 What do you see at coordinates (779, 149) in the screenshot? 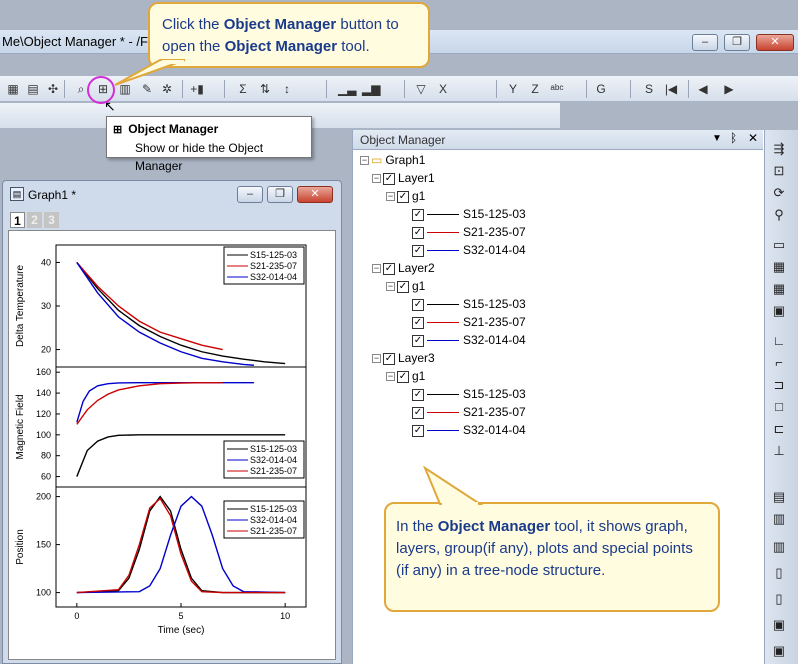
I see `arrange-icon: ⇶` at bounding box center [779, 149].